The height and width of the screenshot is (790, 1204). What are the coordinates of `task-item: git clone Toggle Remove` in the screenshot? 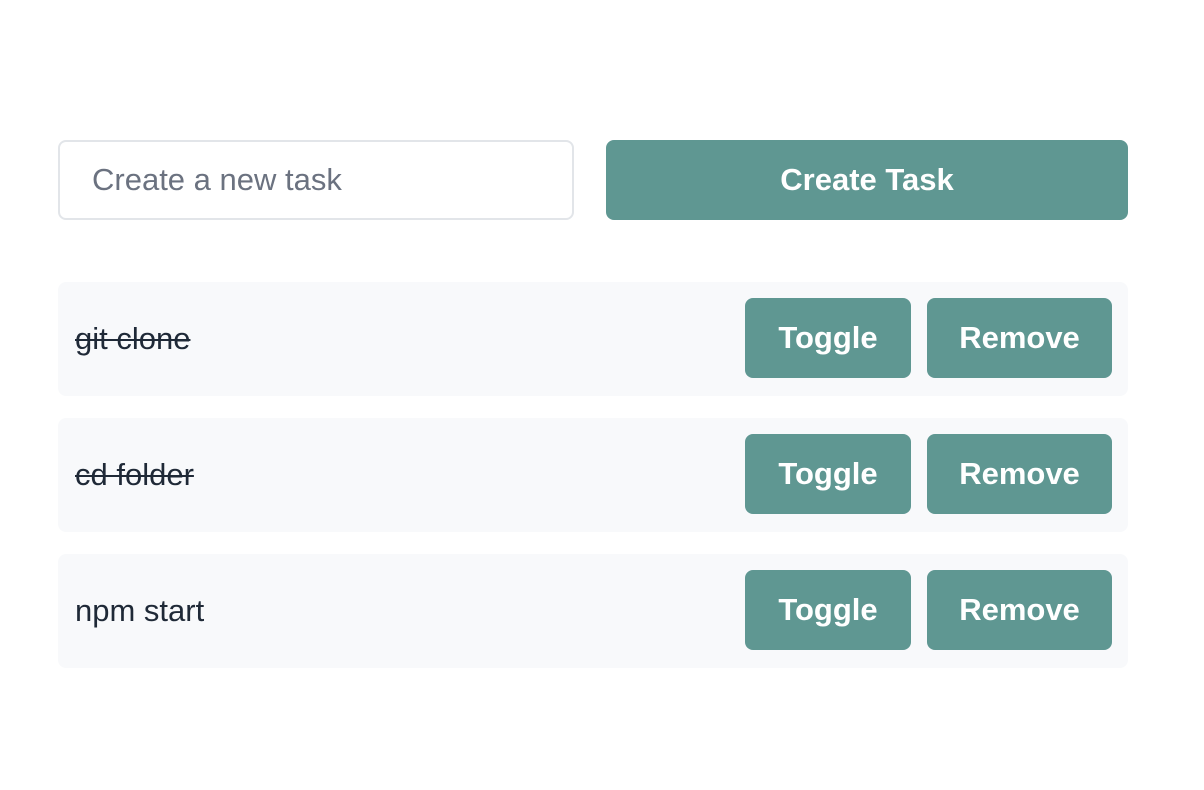 It's located at (593, 339).